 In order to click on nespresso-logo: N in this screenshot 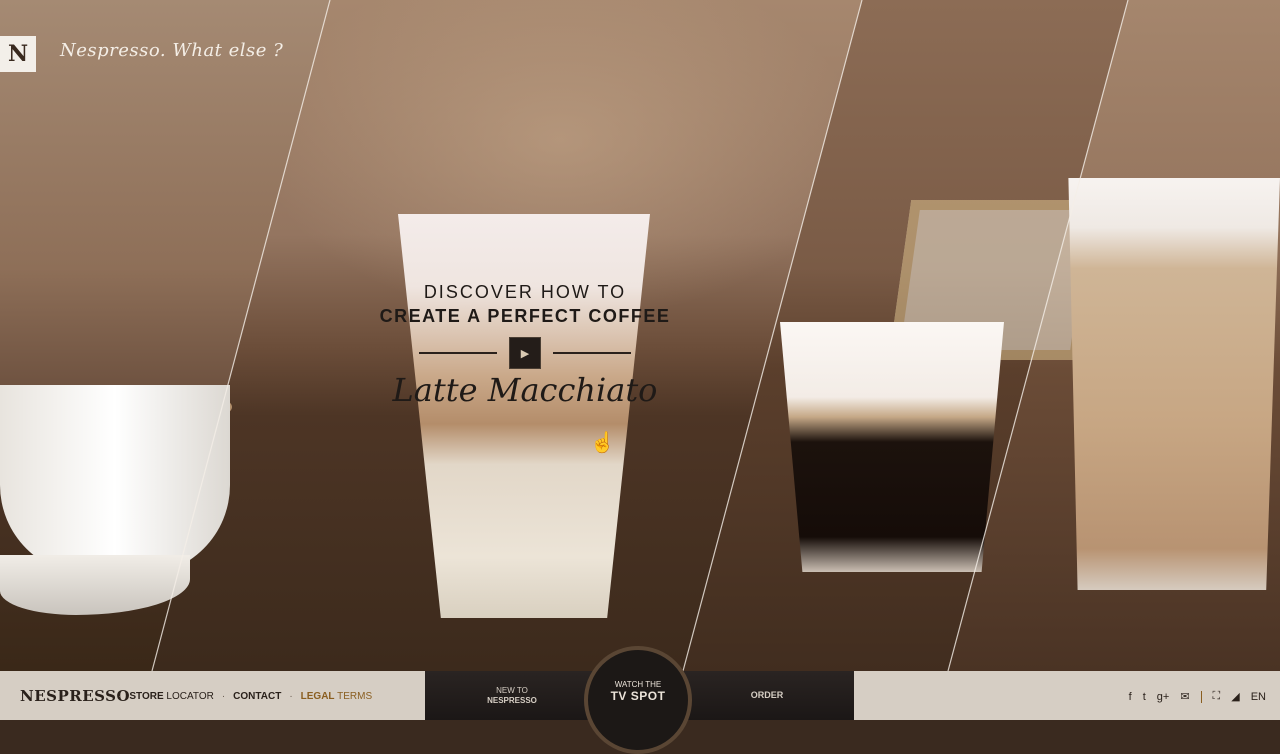, I will do `click(18, 54)`.